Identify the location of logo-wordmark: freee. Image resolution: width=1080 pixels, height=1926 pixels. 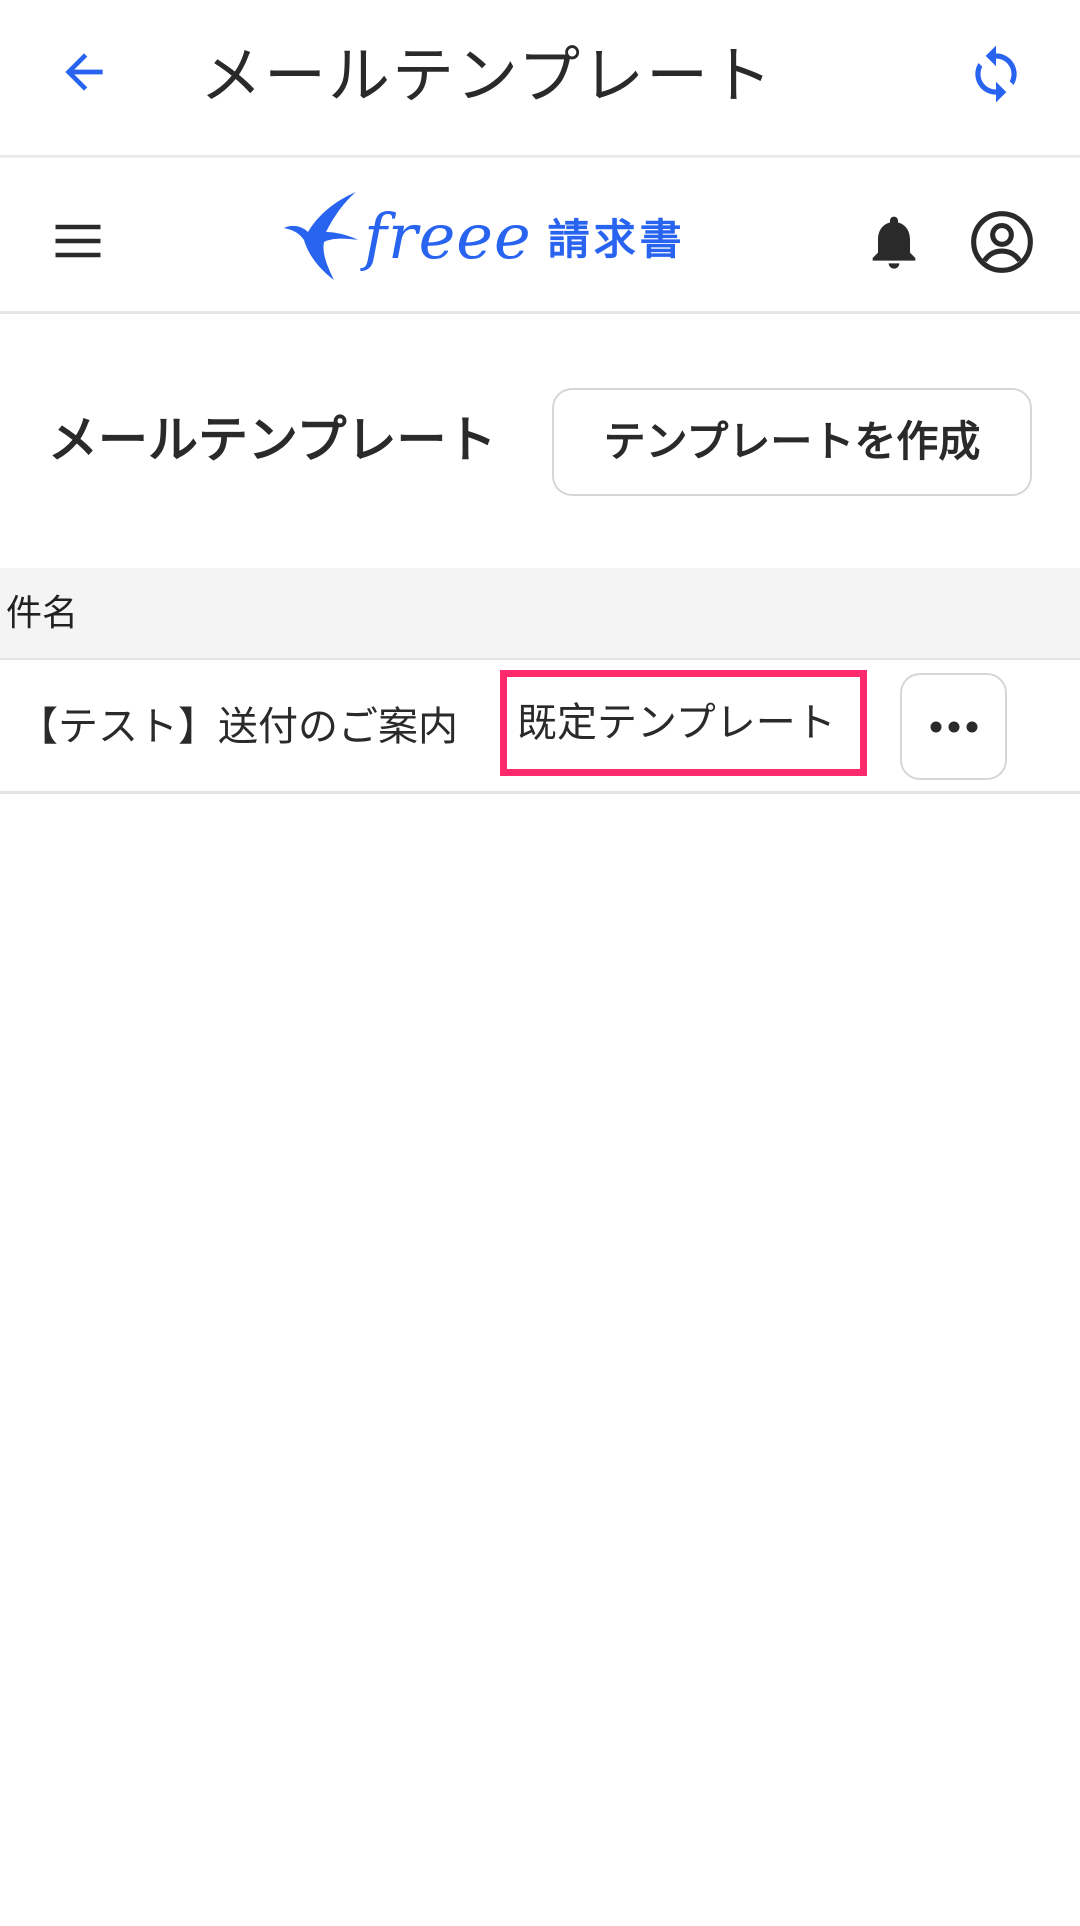
(448, 236).